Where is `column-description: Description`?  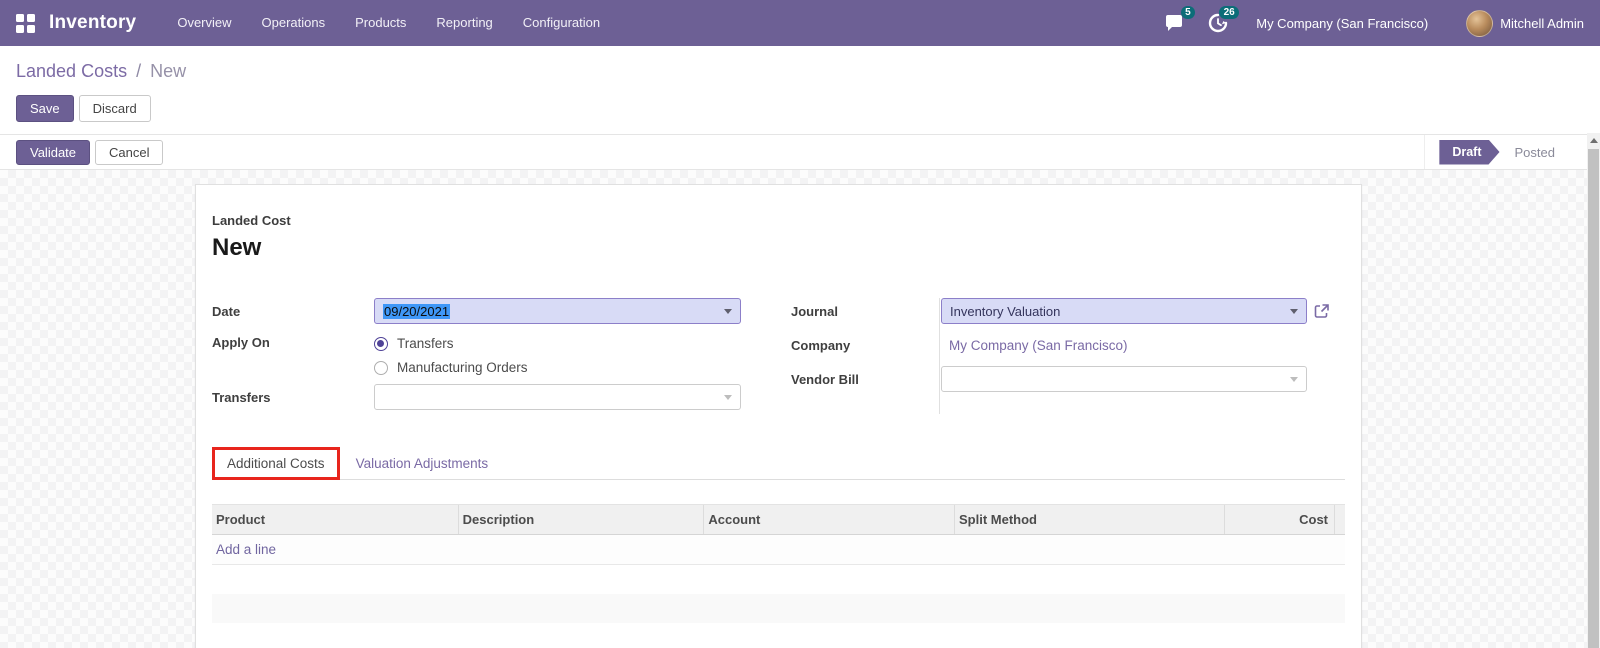
column-description: Description is located at coordinates (582, 519).